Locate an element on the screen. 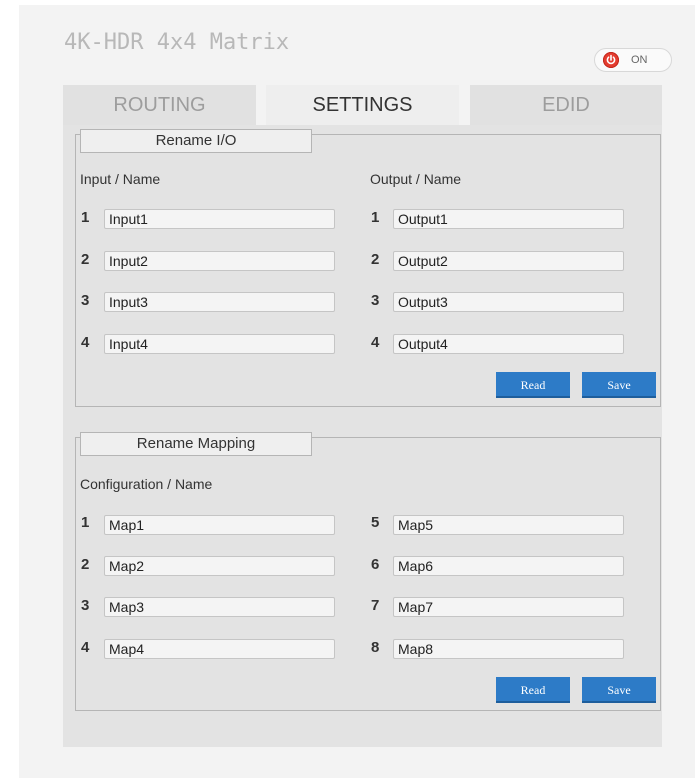  output-number: 4 is located at coordinates (375, 342).